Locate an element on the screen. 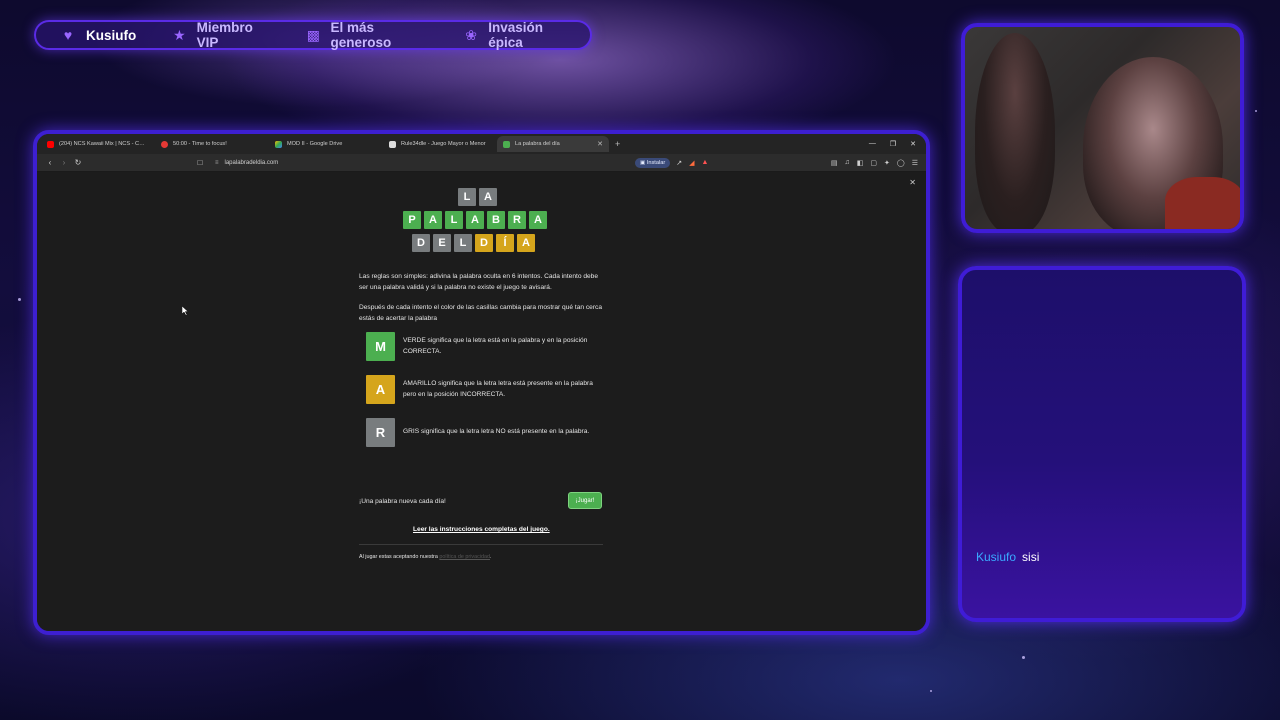 The image size is (1280, 720). extensions-bar: ▤ ♫ ◧ ▢ ✦ ◯ ☰ is located at coordinates (875, 163).